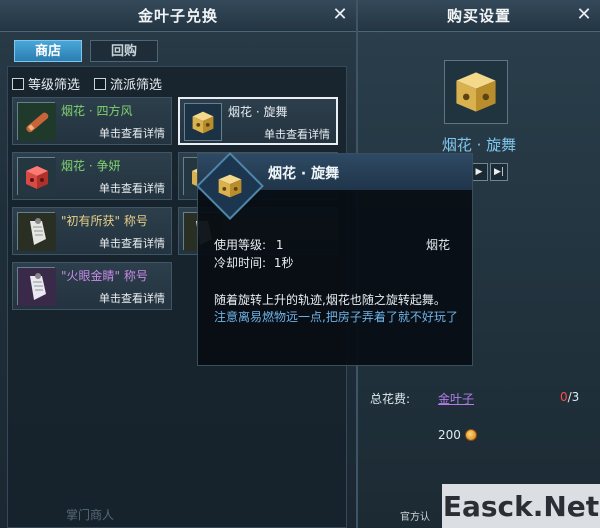 This screenshot has height=528, width=600. What do you see at coordinates (258, 112) in the screenshot?
I see `item-name: 烟花 · 旋舞` at bounding box center [258, 112].